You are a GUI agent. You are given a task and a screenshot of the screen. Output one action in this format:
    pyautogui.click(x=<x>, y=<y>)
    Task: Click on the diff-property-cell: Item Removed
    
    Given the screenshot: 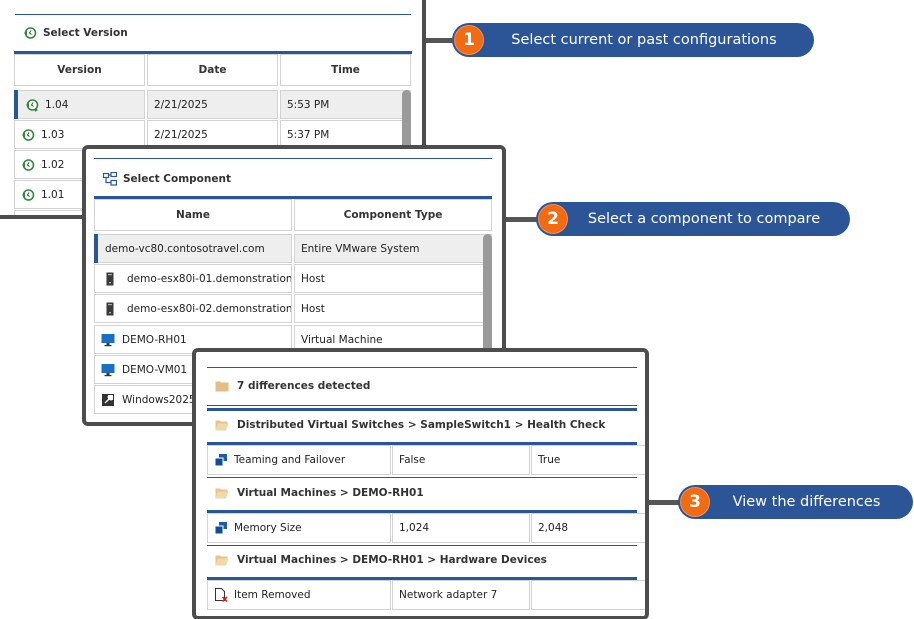 What is the action you would take?
    pyautogui.click(x=299, y=595)
    